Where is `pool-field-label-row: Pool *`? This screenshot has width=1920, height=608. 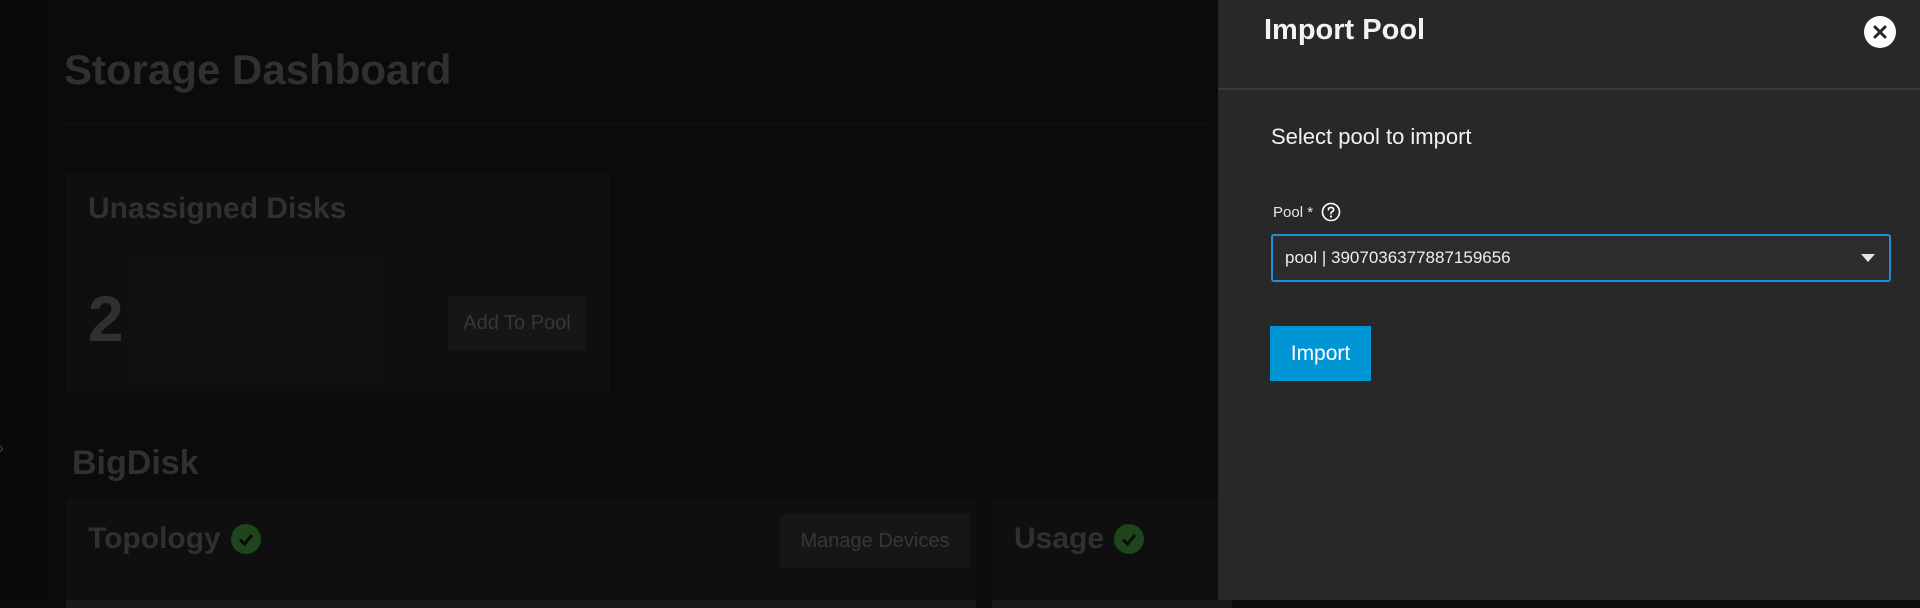
pool-field-label-row: Pool * is located at coordinates (1307, 212).